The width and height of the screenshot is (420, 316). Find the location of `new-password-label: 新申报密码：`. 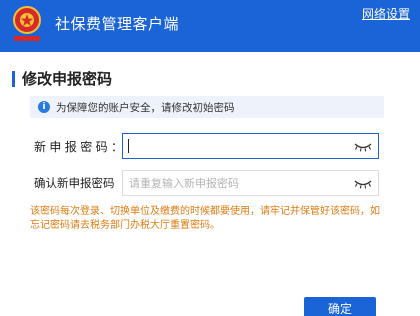

new-password-label: 新申报密码： is located at coordinates (80, 147).